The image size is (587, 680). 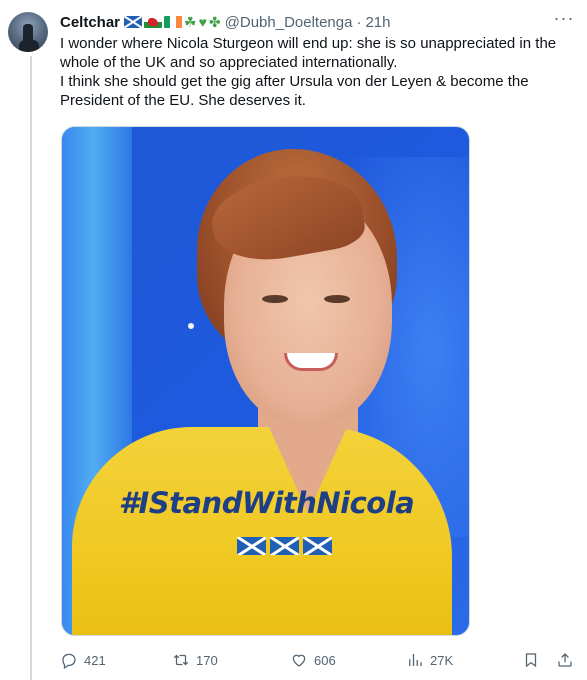 I want to click on retweet-count: 170, so click(x=207, y=660).